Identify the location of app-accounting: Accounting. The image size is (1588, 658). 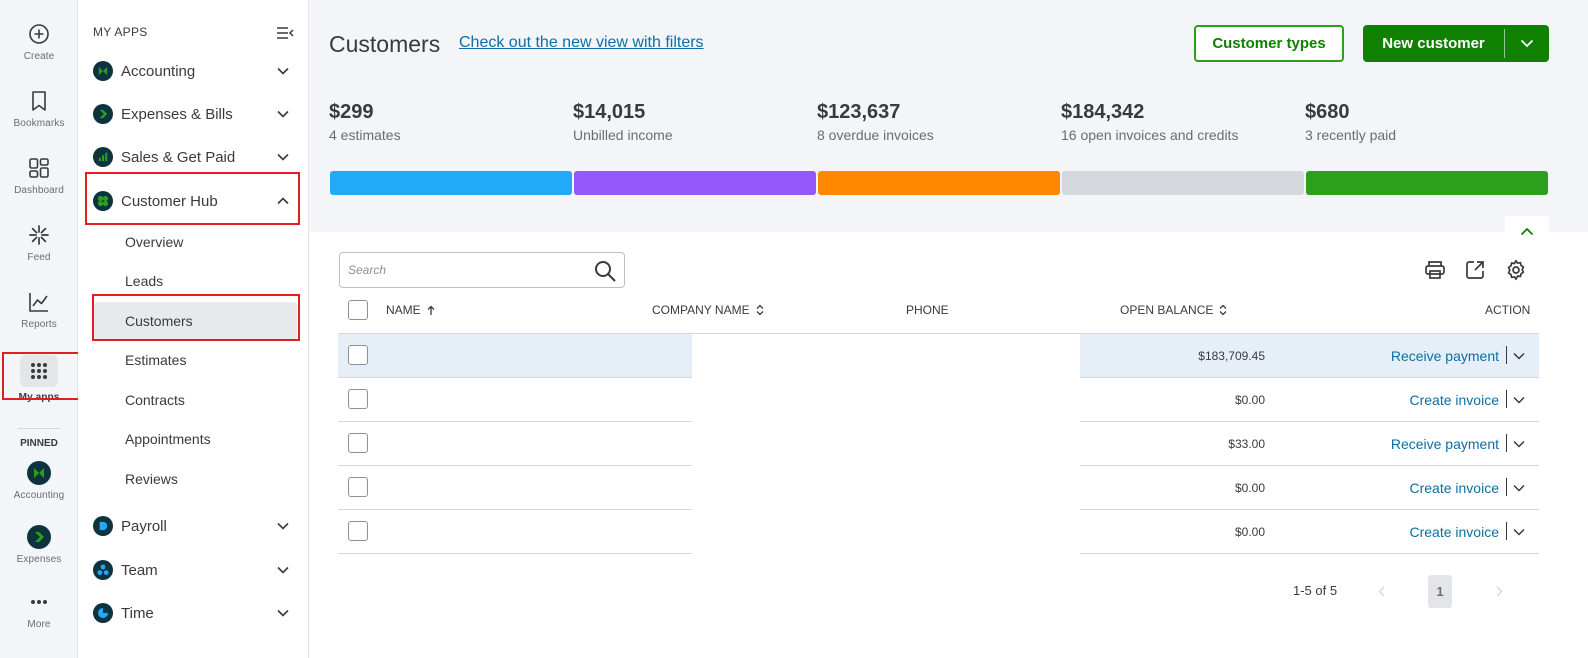
(193, 71).